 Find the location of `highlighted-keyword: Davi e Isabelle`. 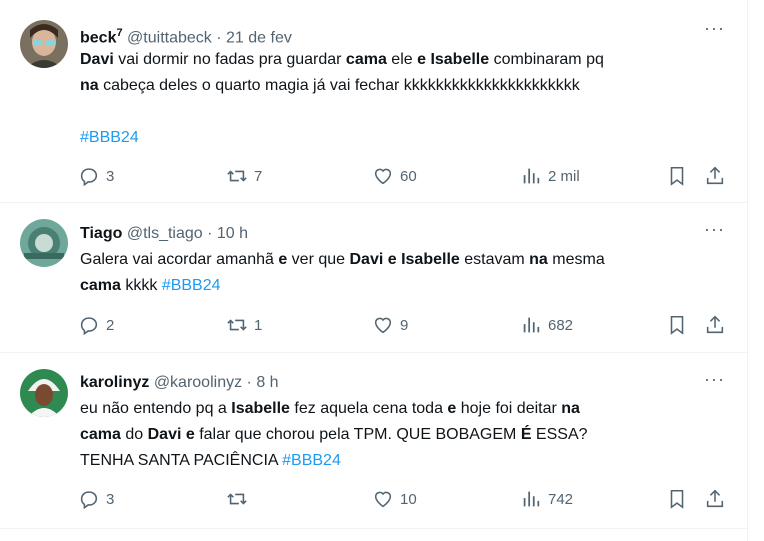

highlighted-keyword: Davi e Isabelle is located at coordinates (404, 259).